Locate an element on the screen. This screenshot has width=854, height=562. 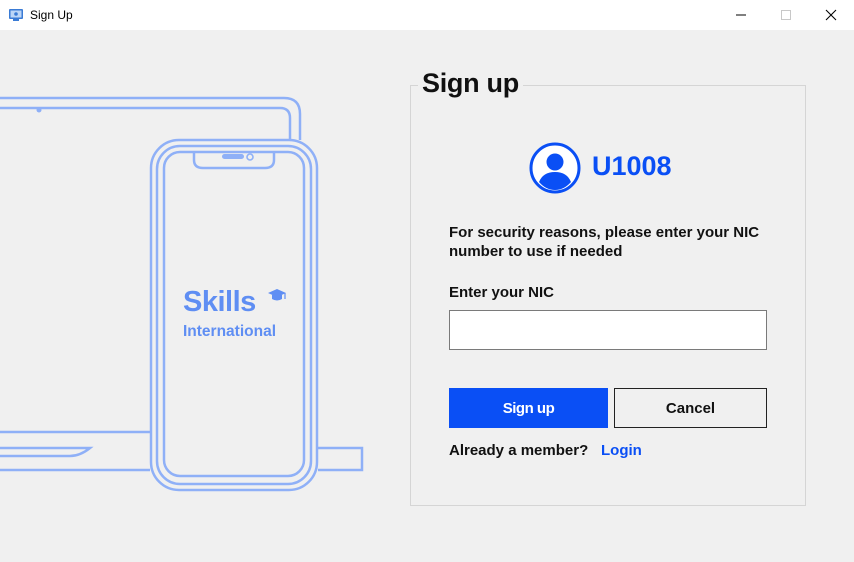
nic-label: Enter your NIC is located at coordinates (502, 292).